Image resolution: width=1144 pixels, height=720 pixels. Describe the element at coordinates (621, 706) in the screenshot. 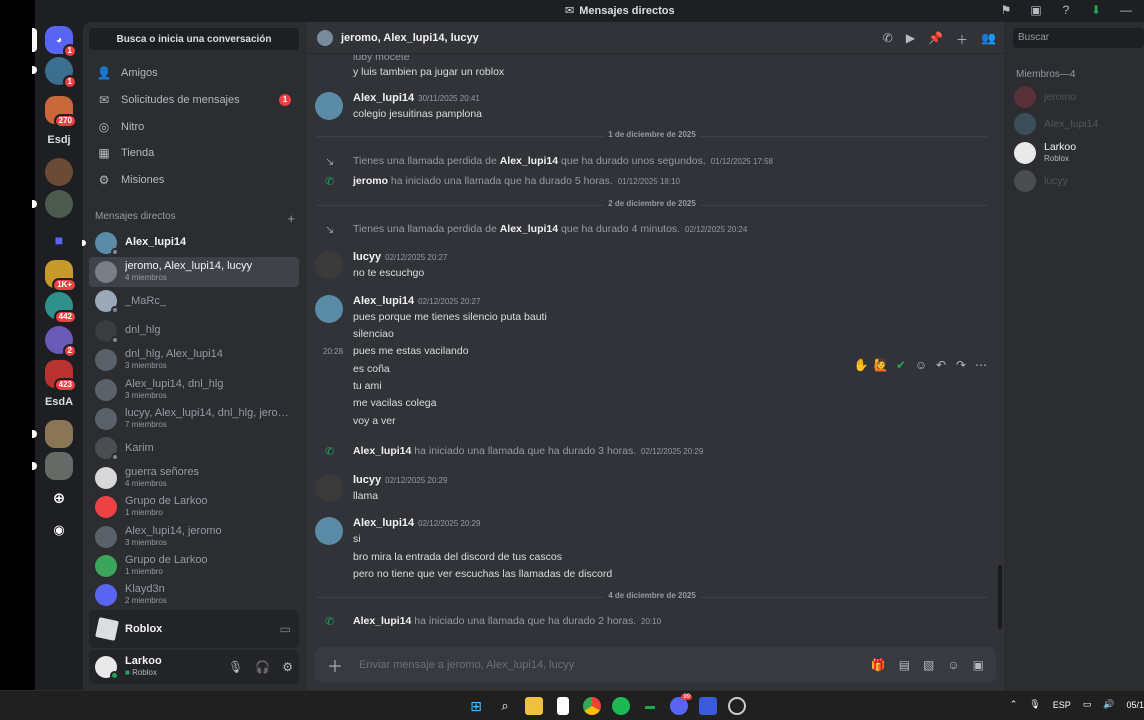

I see `spotify-icon` at that location.